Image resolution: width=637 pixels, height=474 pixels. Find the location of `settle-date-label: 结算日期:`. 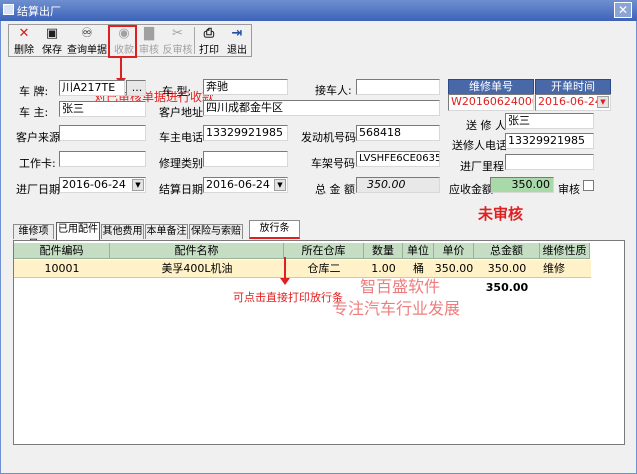

settle-date-label: 结算日期: is located at coordinates (183, 189).